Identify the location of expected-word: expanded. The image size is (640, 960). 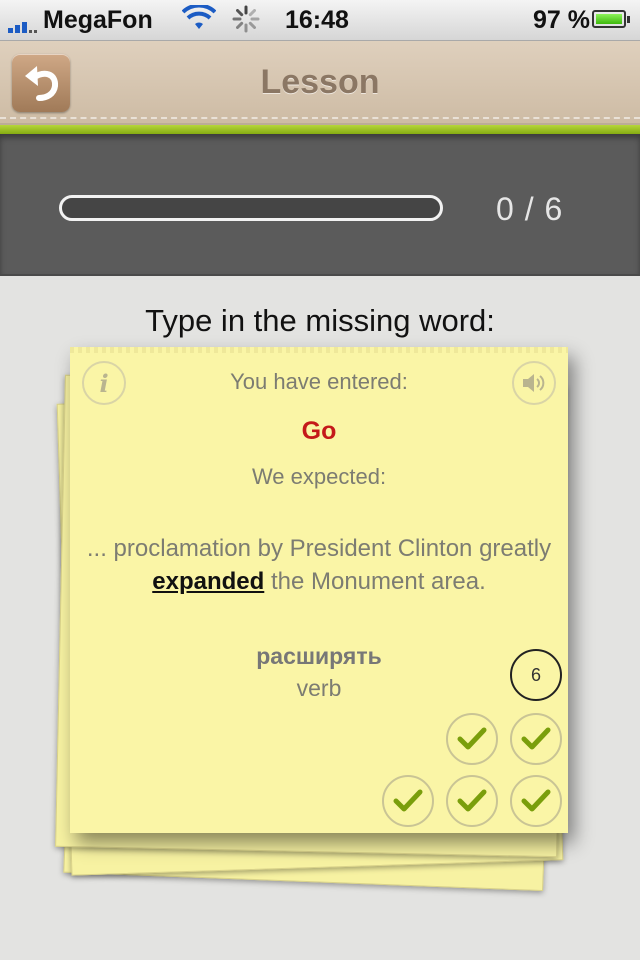
(208, 581).